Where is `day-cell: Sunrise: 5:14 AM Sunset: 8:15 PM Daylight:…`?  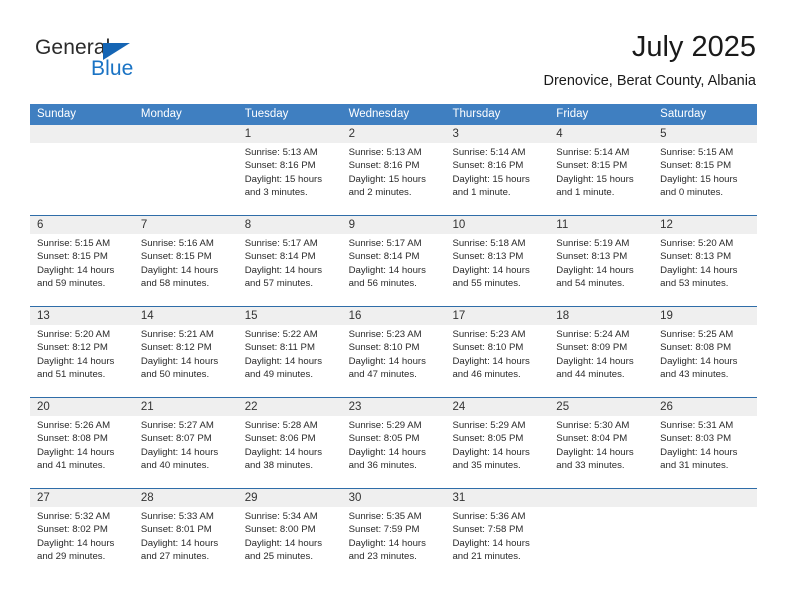 day-cell: Sunrise: 5:14 AM Sunset: 8:15 PM Daylight:… is located at coordinates (601, 179).